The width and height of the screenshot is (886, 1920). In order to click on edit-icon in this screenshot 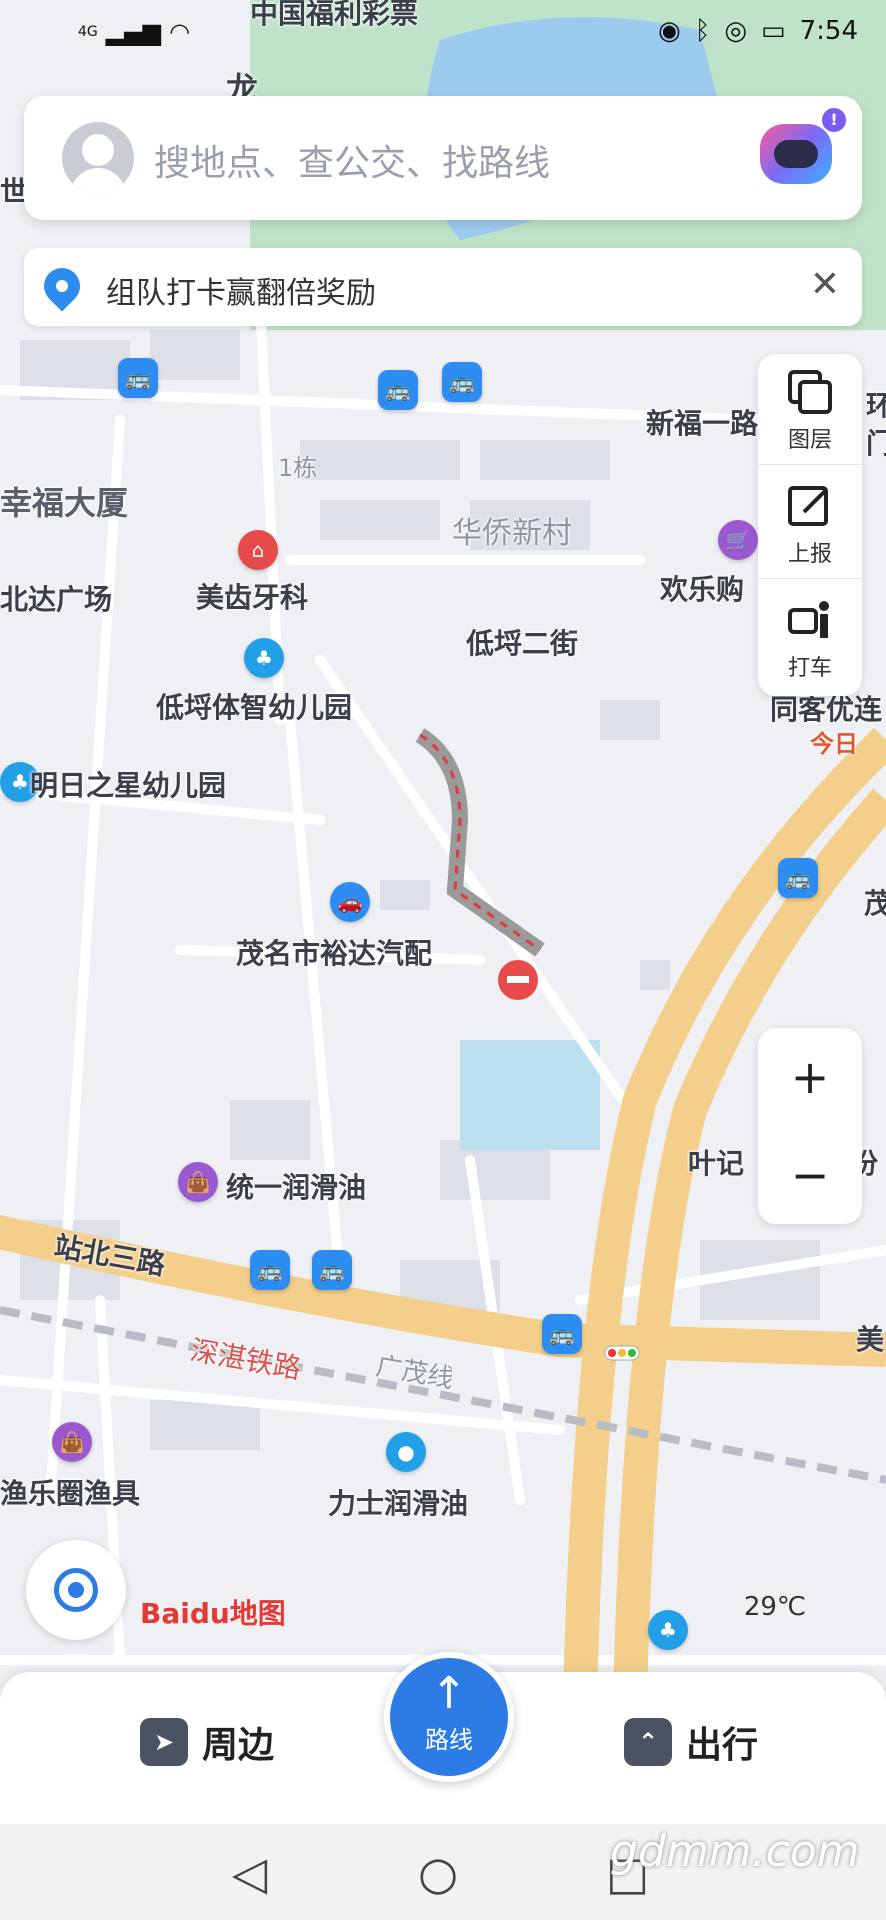, I will do `click(810, 506)`.